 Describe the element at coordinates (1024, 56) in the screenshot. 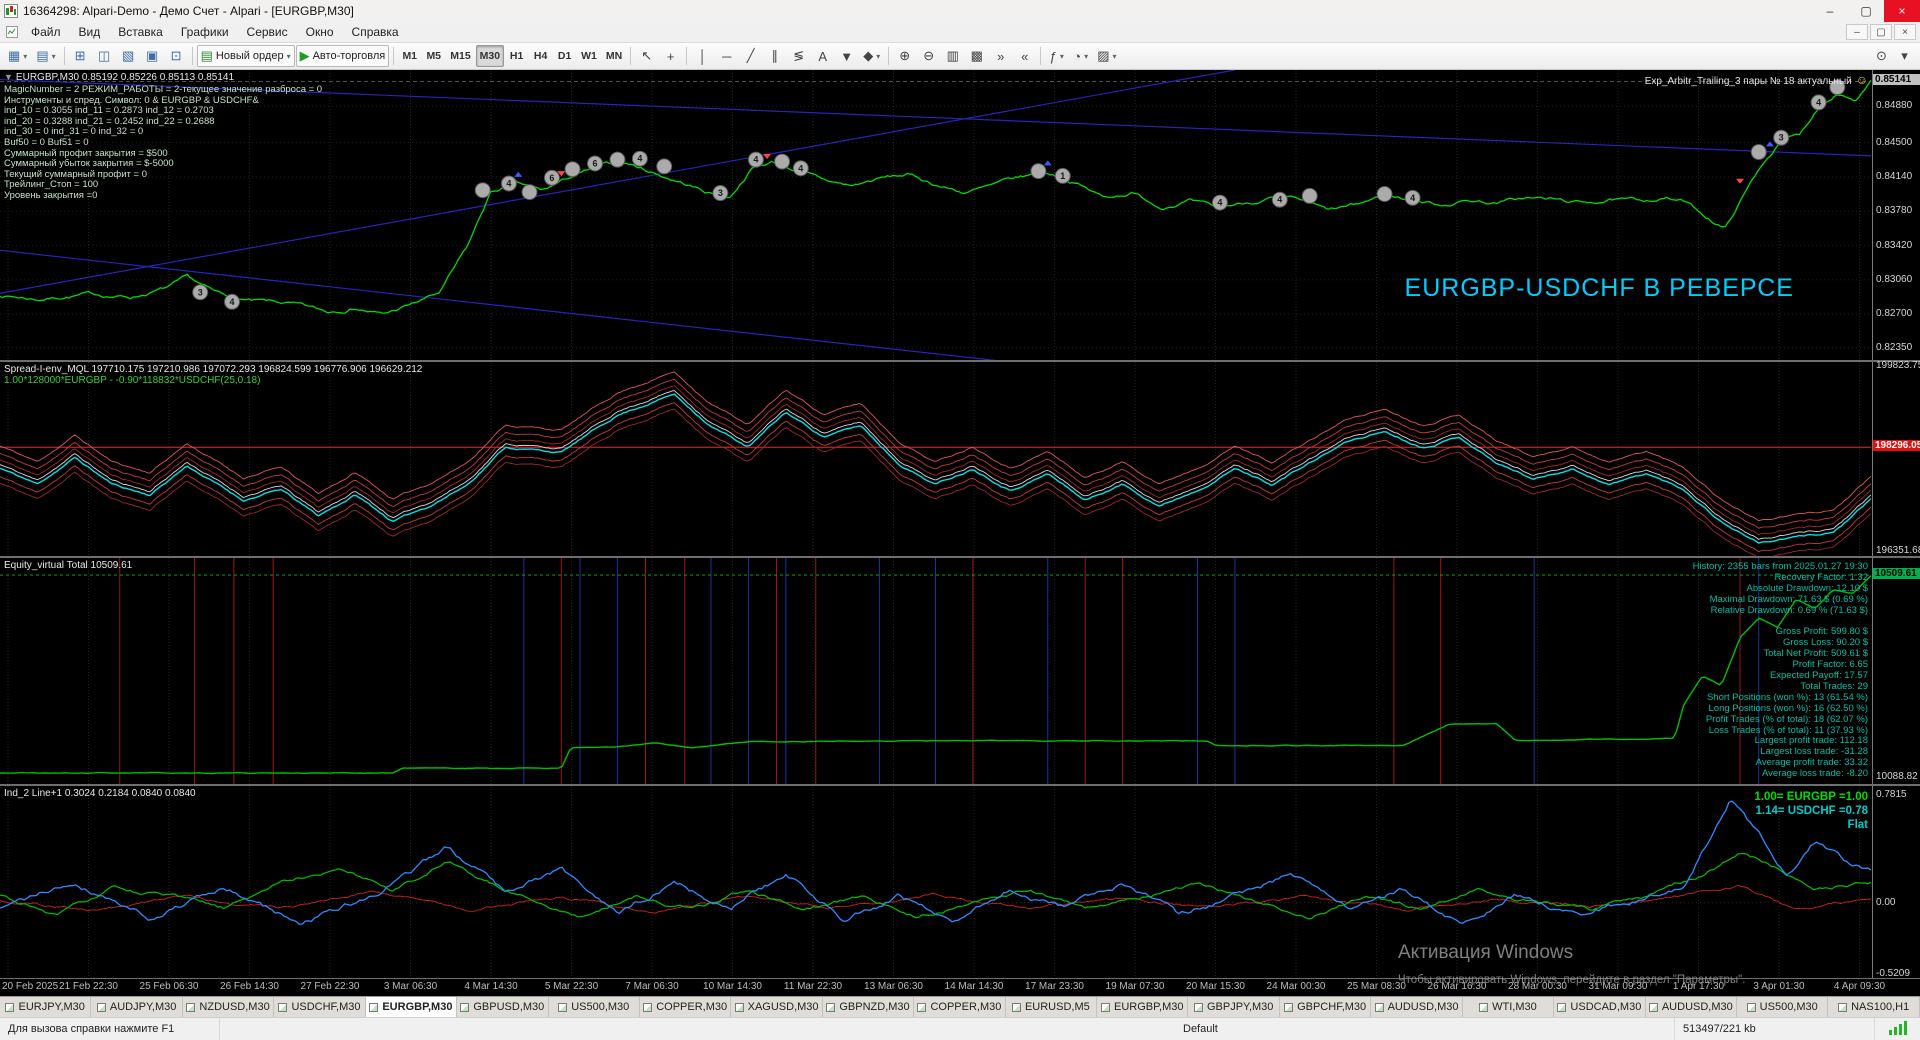

I see `chart-shift-button: «` at that location.